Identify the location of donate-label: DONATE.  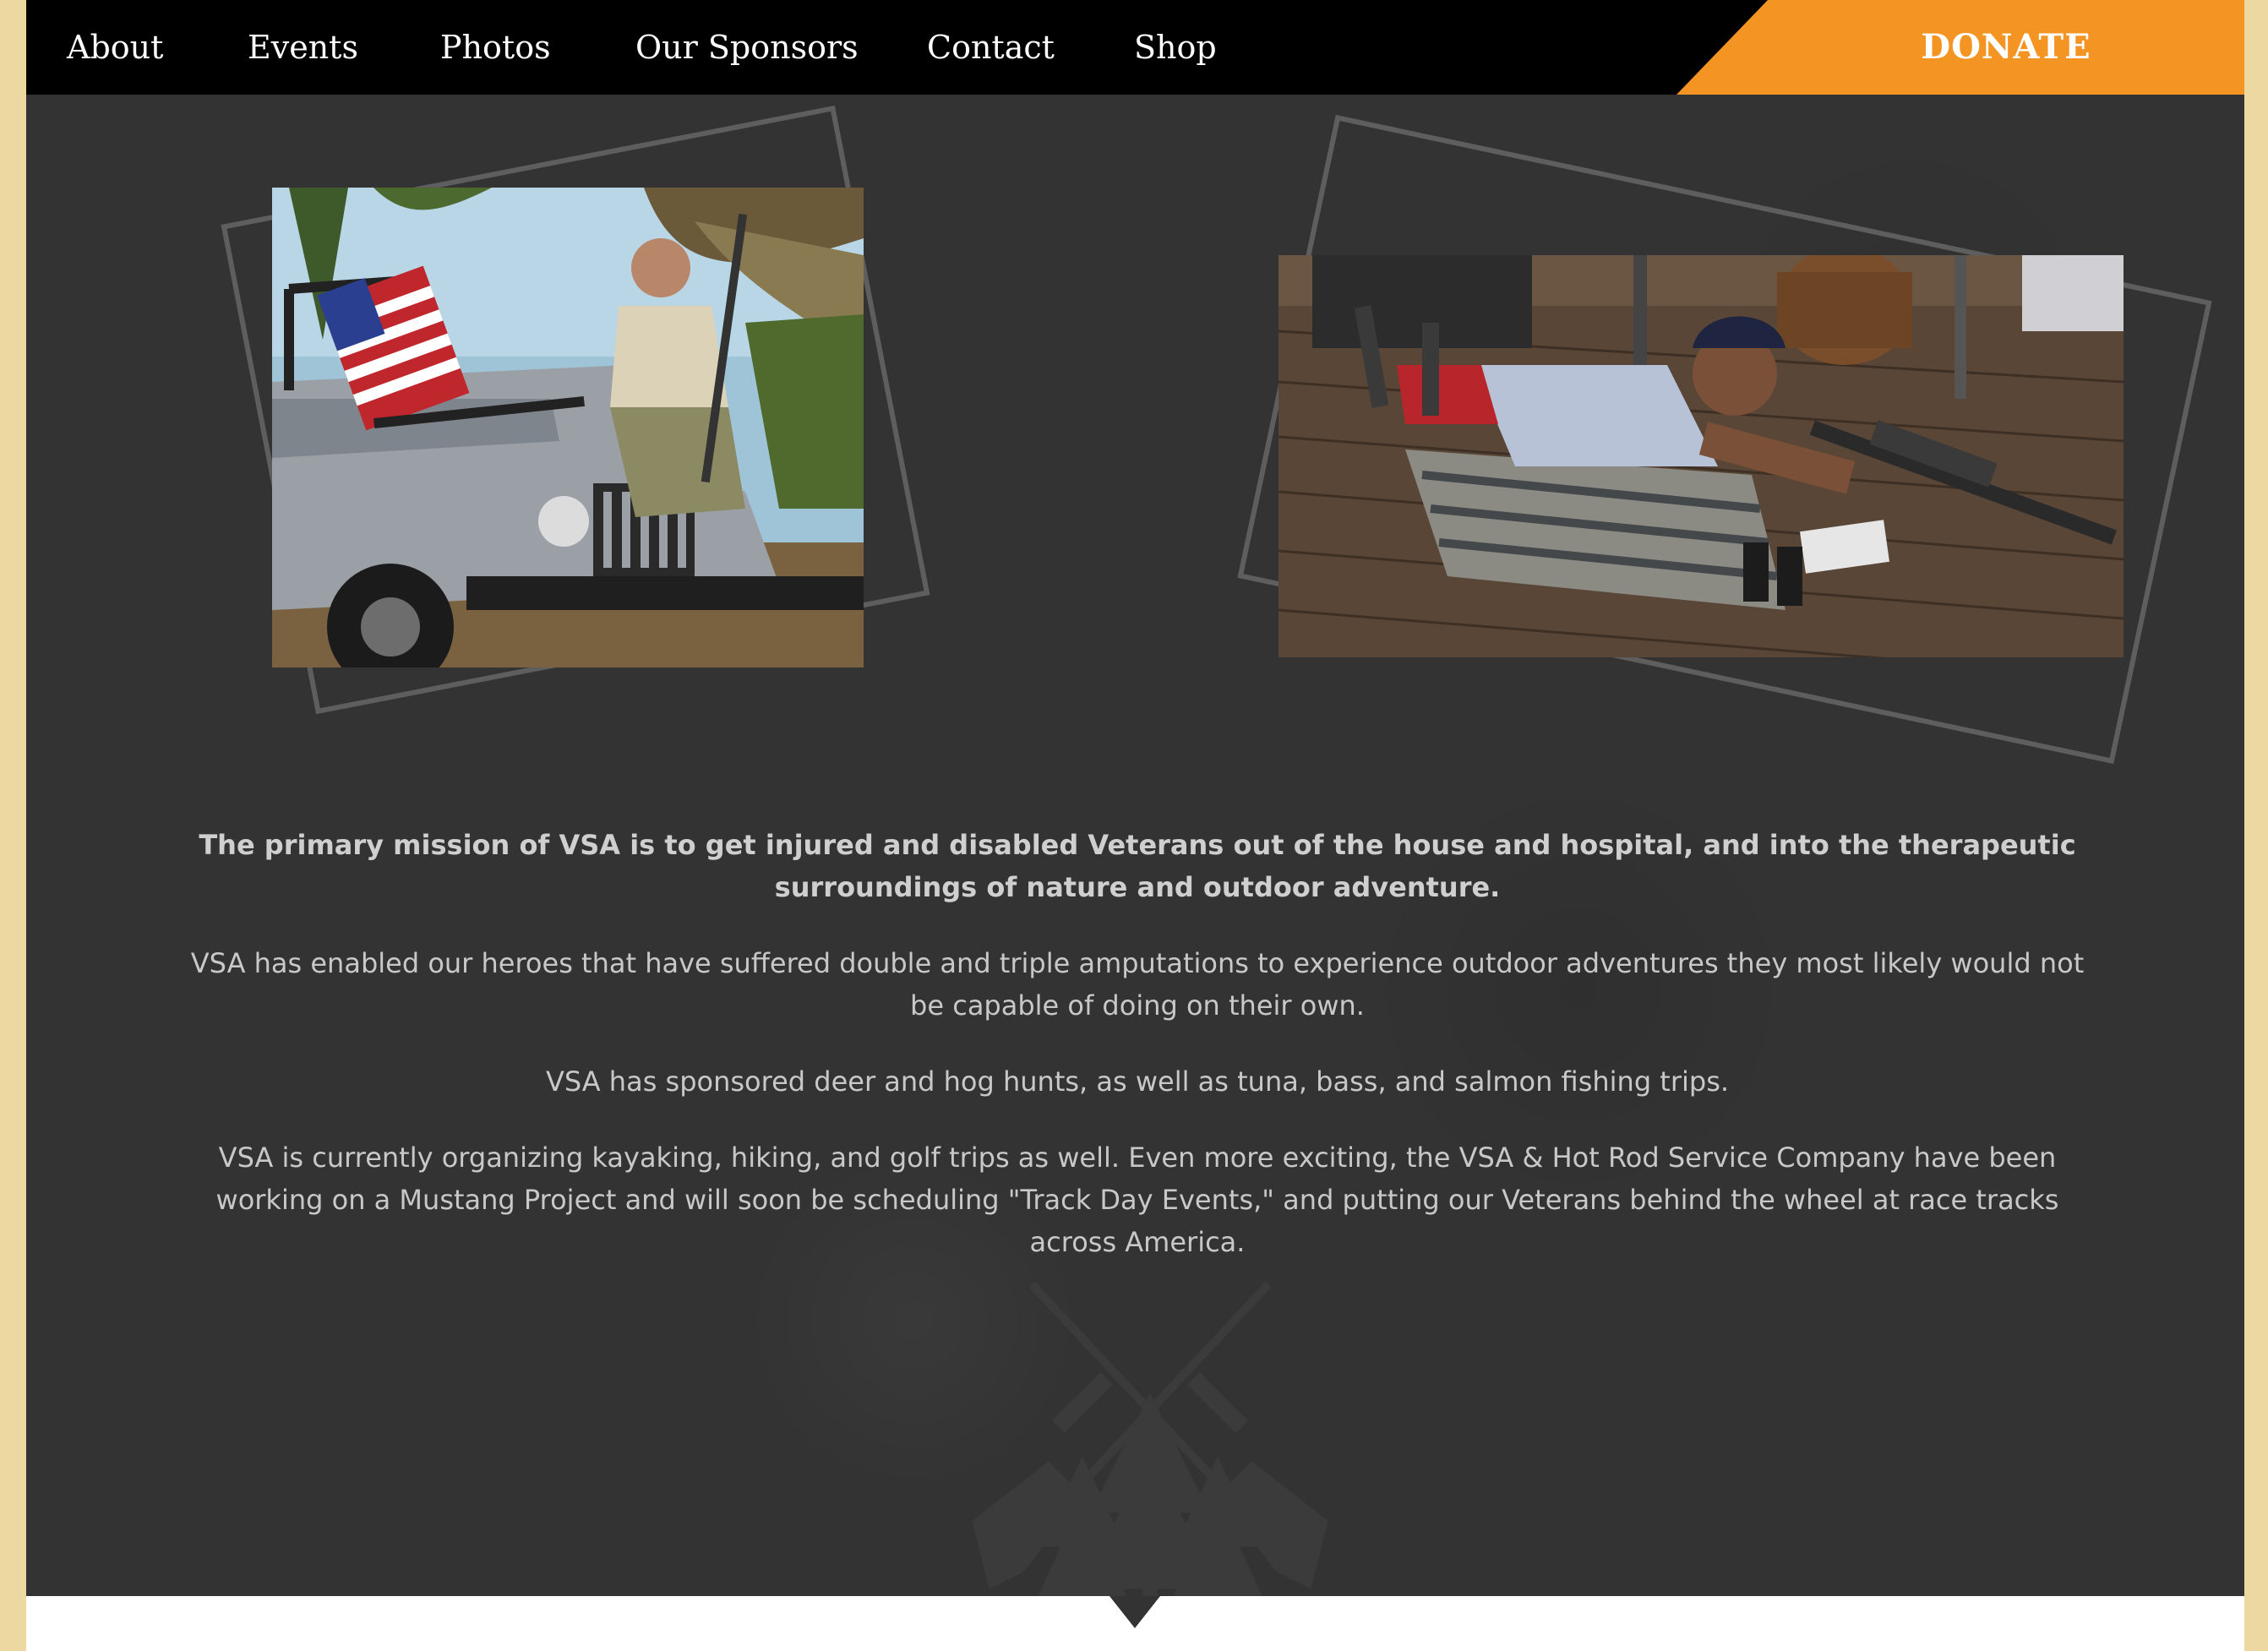
(2006, 47).